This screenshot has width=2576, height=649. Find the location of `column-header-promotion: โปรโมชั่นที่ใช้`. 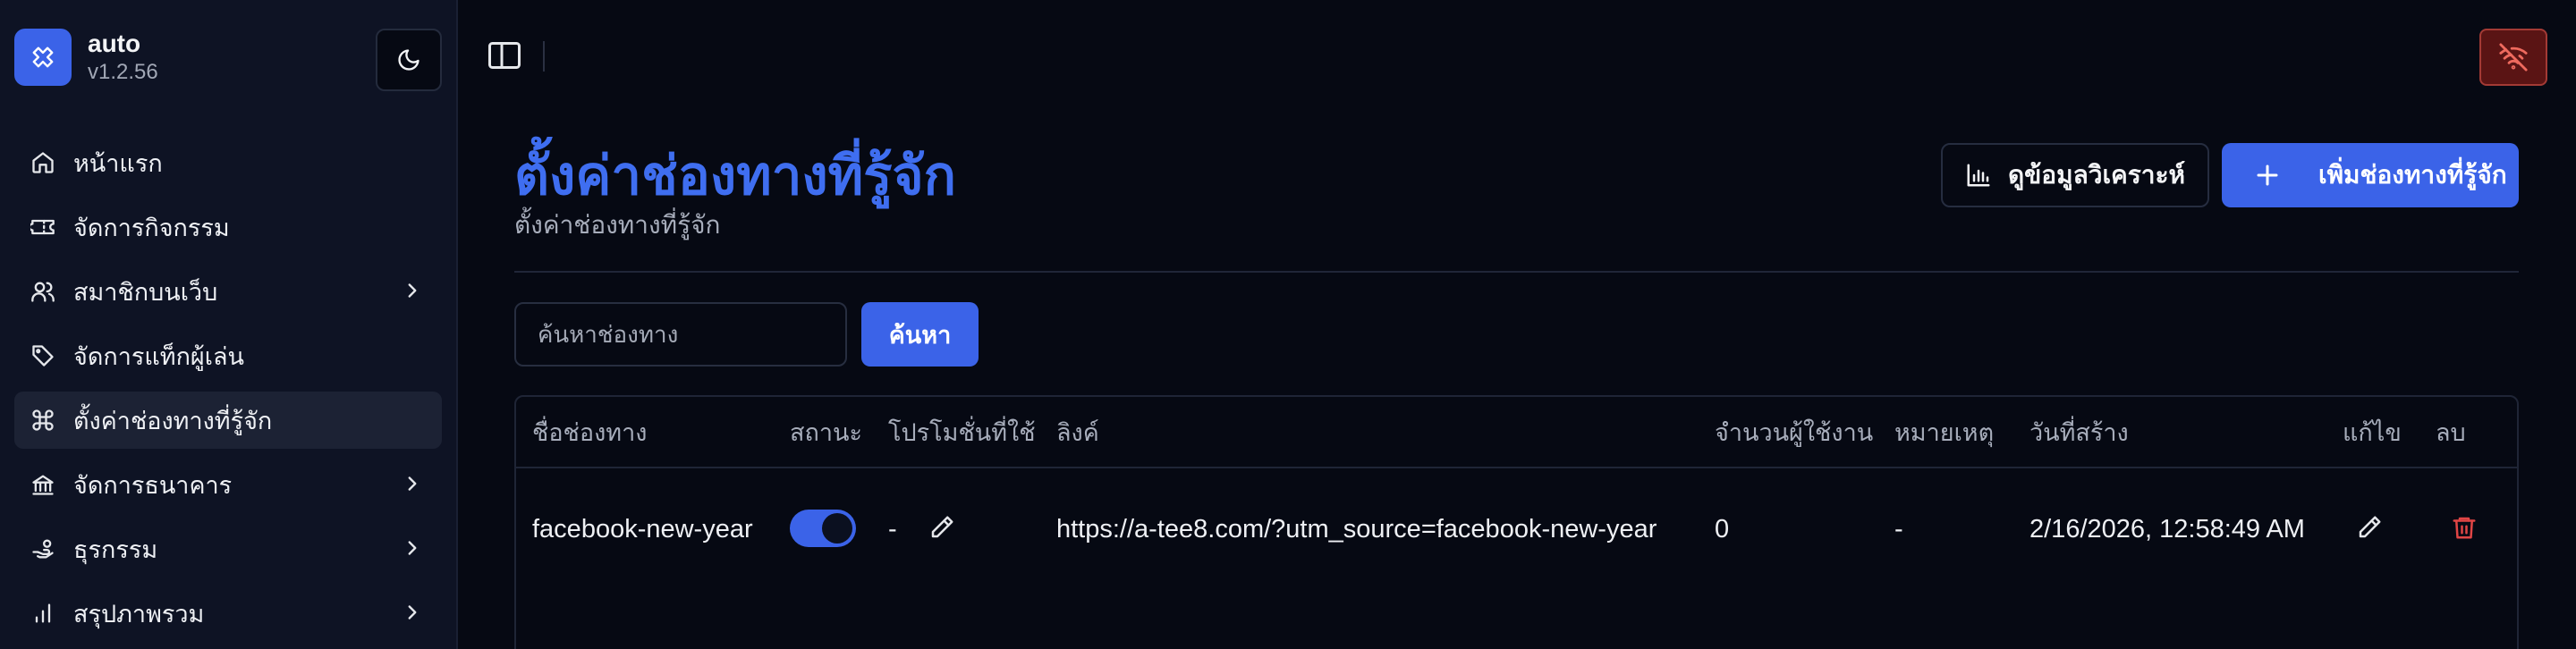

column-header-promotion: โปรโมชั่นที่ใช้ is located at coordinates (962, 433).